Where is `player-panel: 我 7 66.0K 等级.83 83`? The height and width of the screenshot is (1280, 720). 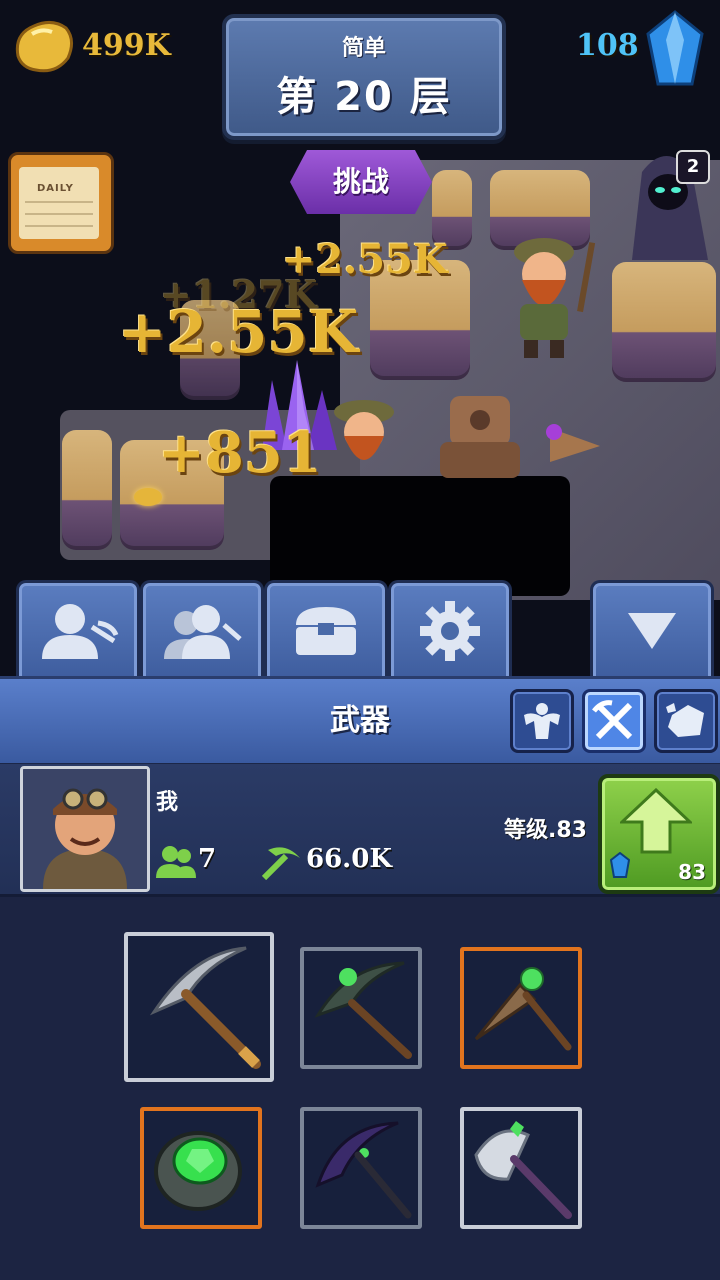 player-panel: 我 7 66.0K 等级.83 83 is located at coordinates (360, 830).